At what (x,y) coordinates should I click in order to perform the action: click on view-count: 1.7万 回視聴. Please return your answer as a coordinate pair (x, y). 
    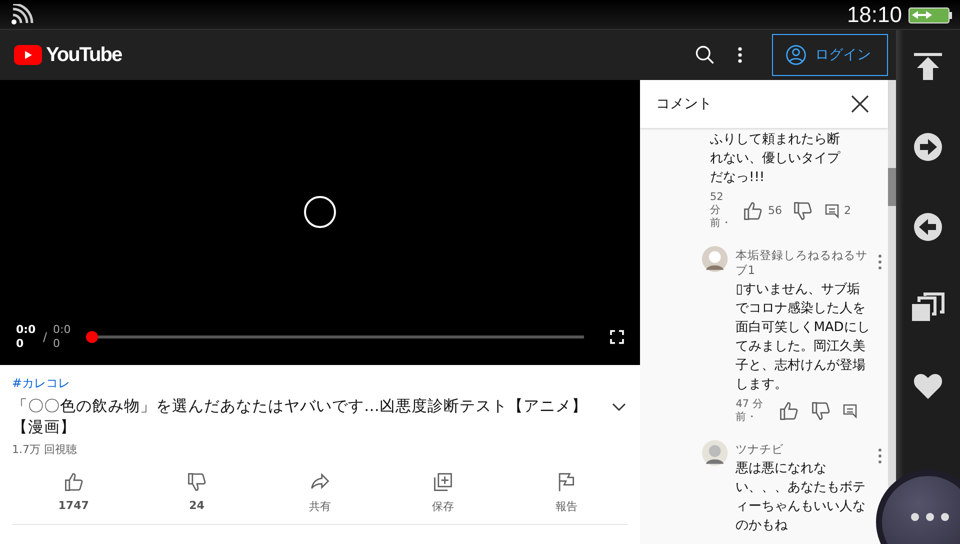
    Looking at the image, I should click on (45, 449).